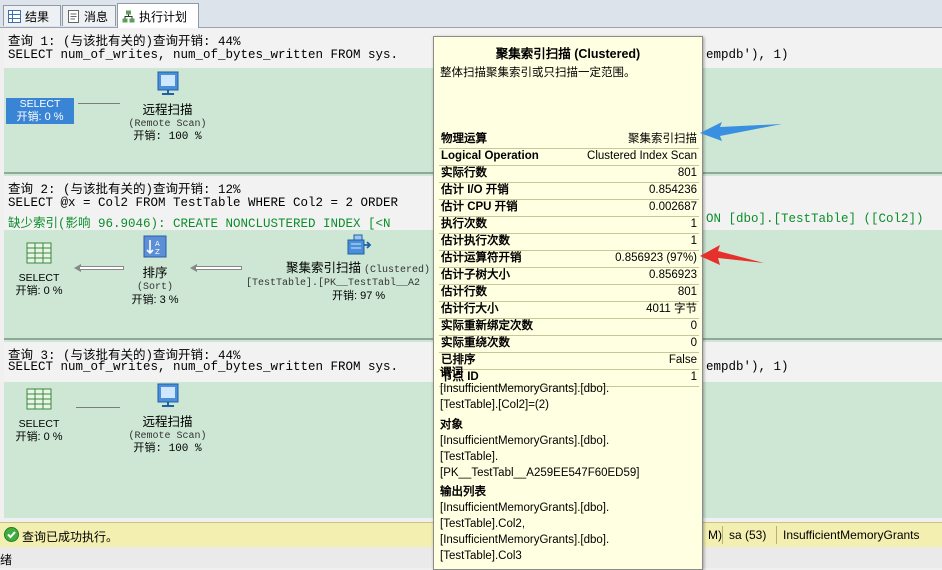 This screenshot has height=570, width=942. I want to click on red-annotation-arrow, so click(732, 255).